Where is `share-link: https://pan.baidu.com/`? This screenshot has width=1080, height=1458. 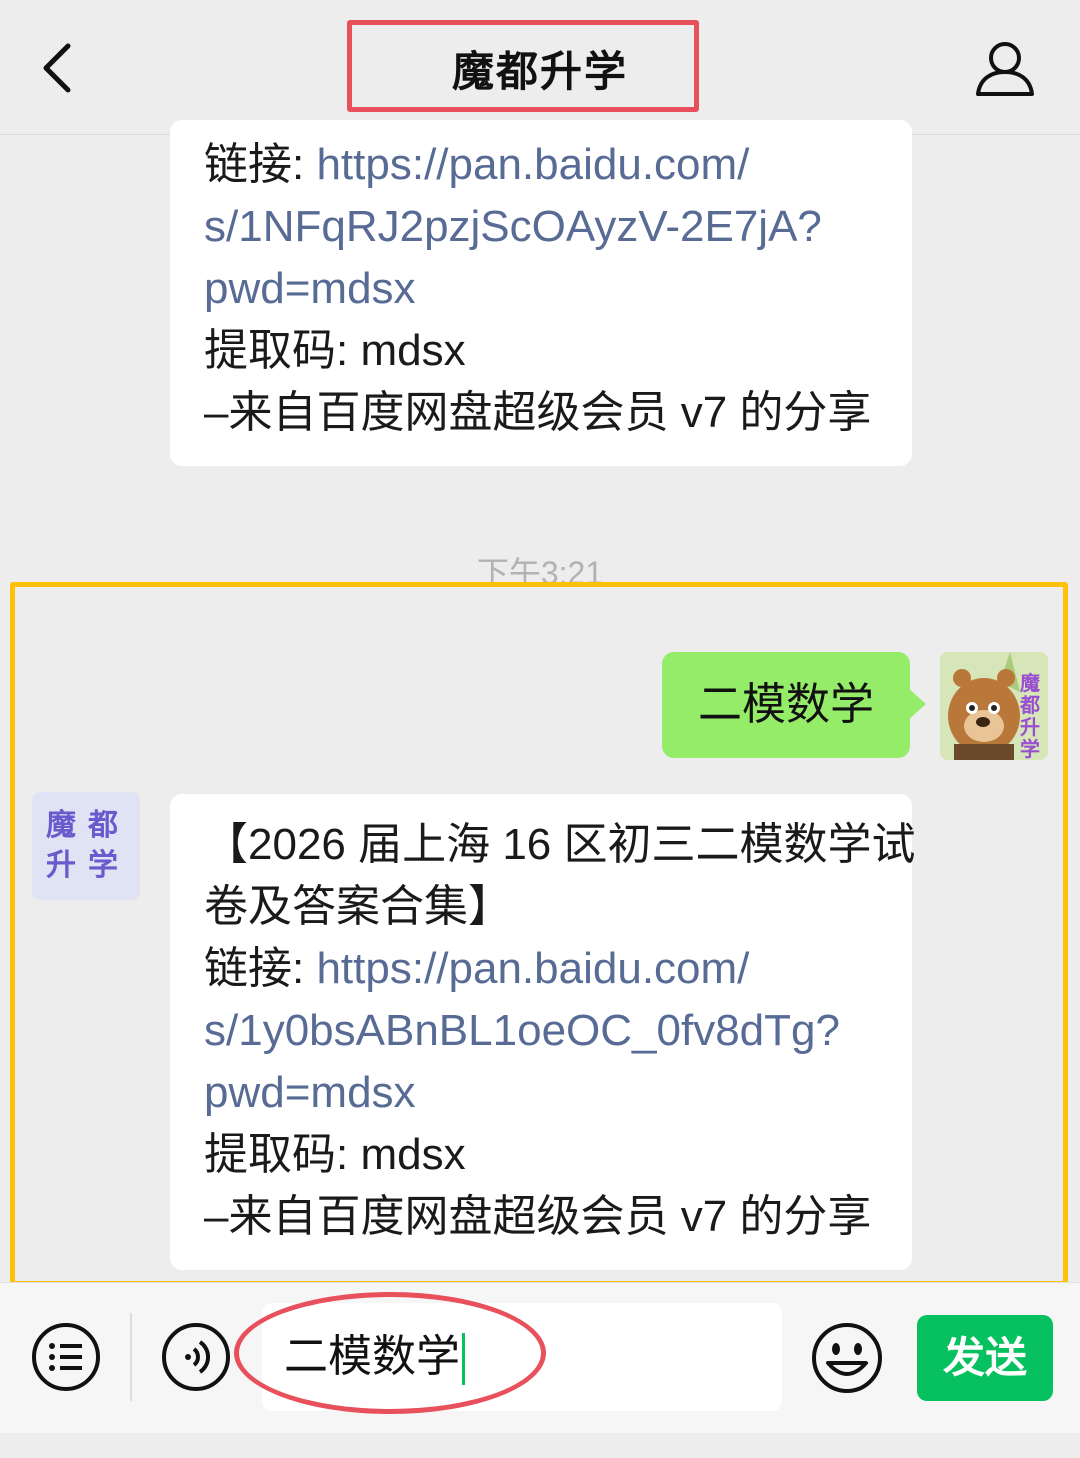
share-link: https://pan.baidu.com/ is located at coordinates (532, 164).